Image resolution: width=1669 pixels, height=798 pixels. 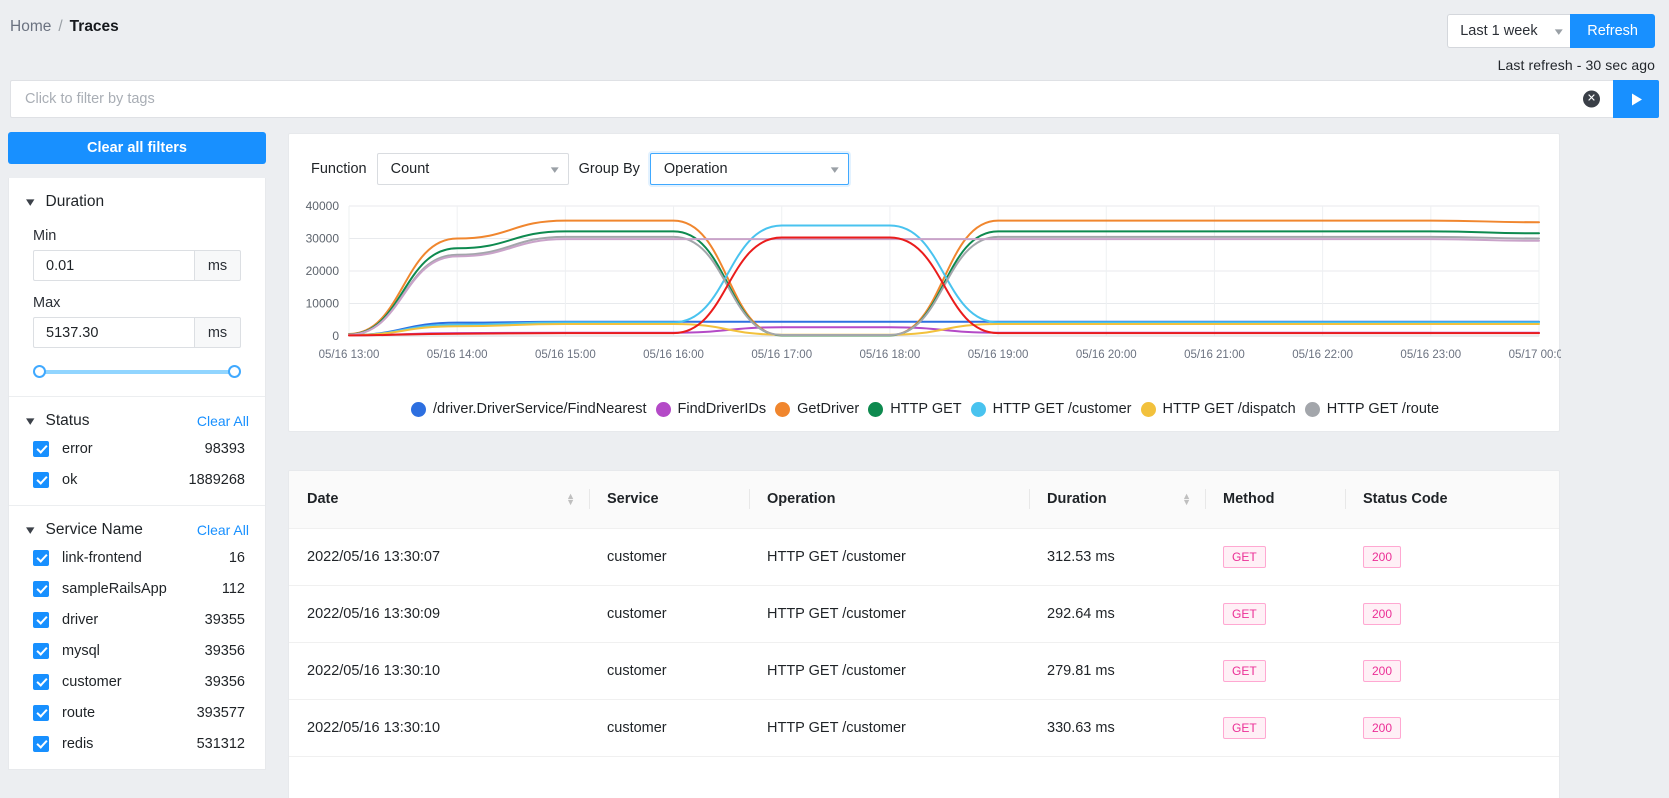 I want to click on column-label: Operation, so click(x=801, y=499).